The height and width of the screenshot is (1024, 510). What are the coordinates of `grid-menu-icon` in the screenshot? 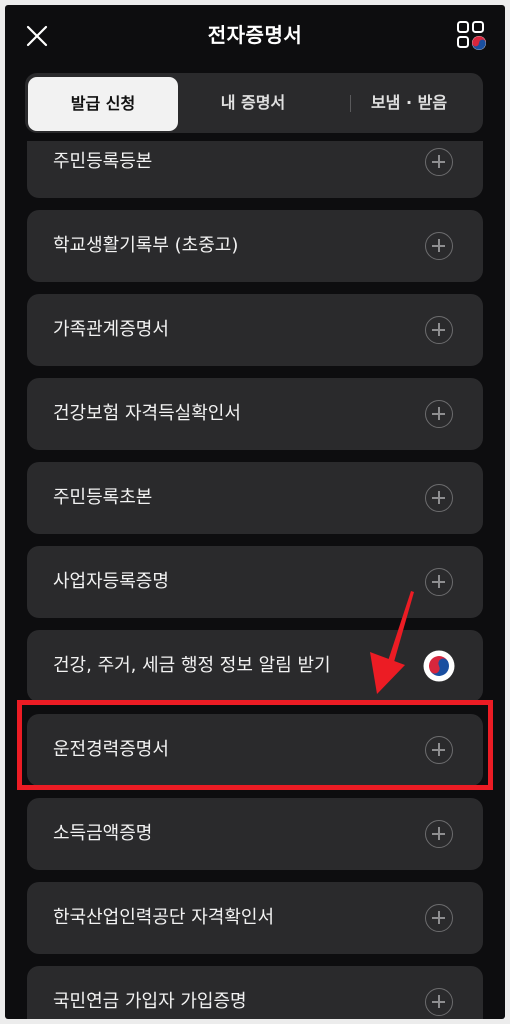 It's located at (472, 36).